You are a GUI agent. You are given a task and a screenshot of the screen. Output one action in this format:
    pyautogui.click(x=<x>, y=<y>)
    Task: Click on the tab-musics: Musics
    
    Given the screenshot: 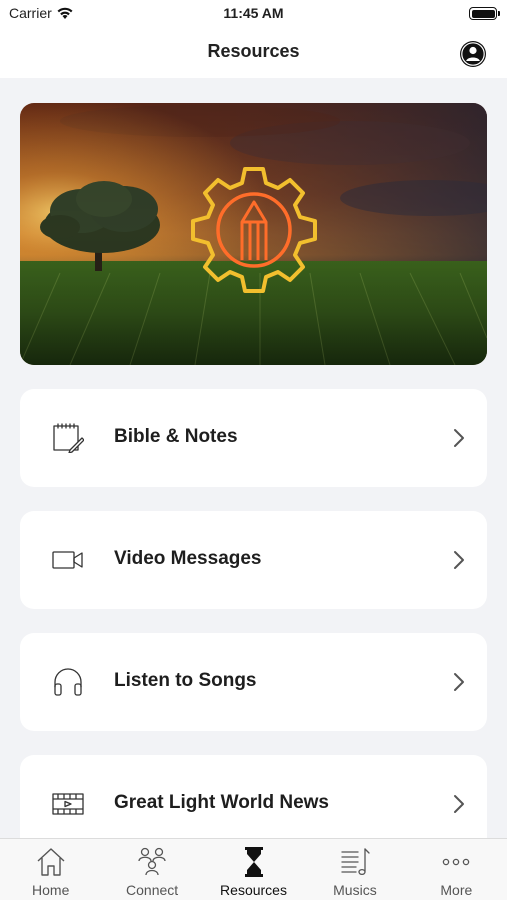 What is the action you would take?
    pyautogui.click(x=354, y=869)
    